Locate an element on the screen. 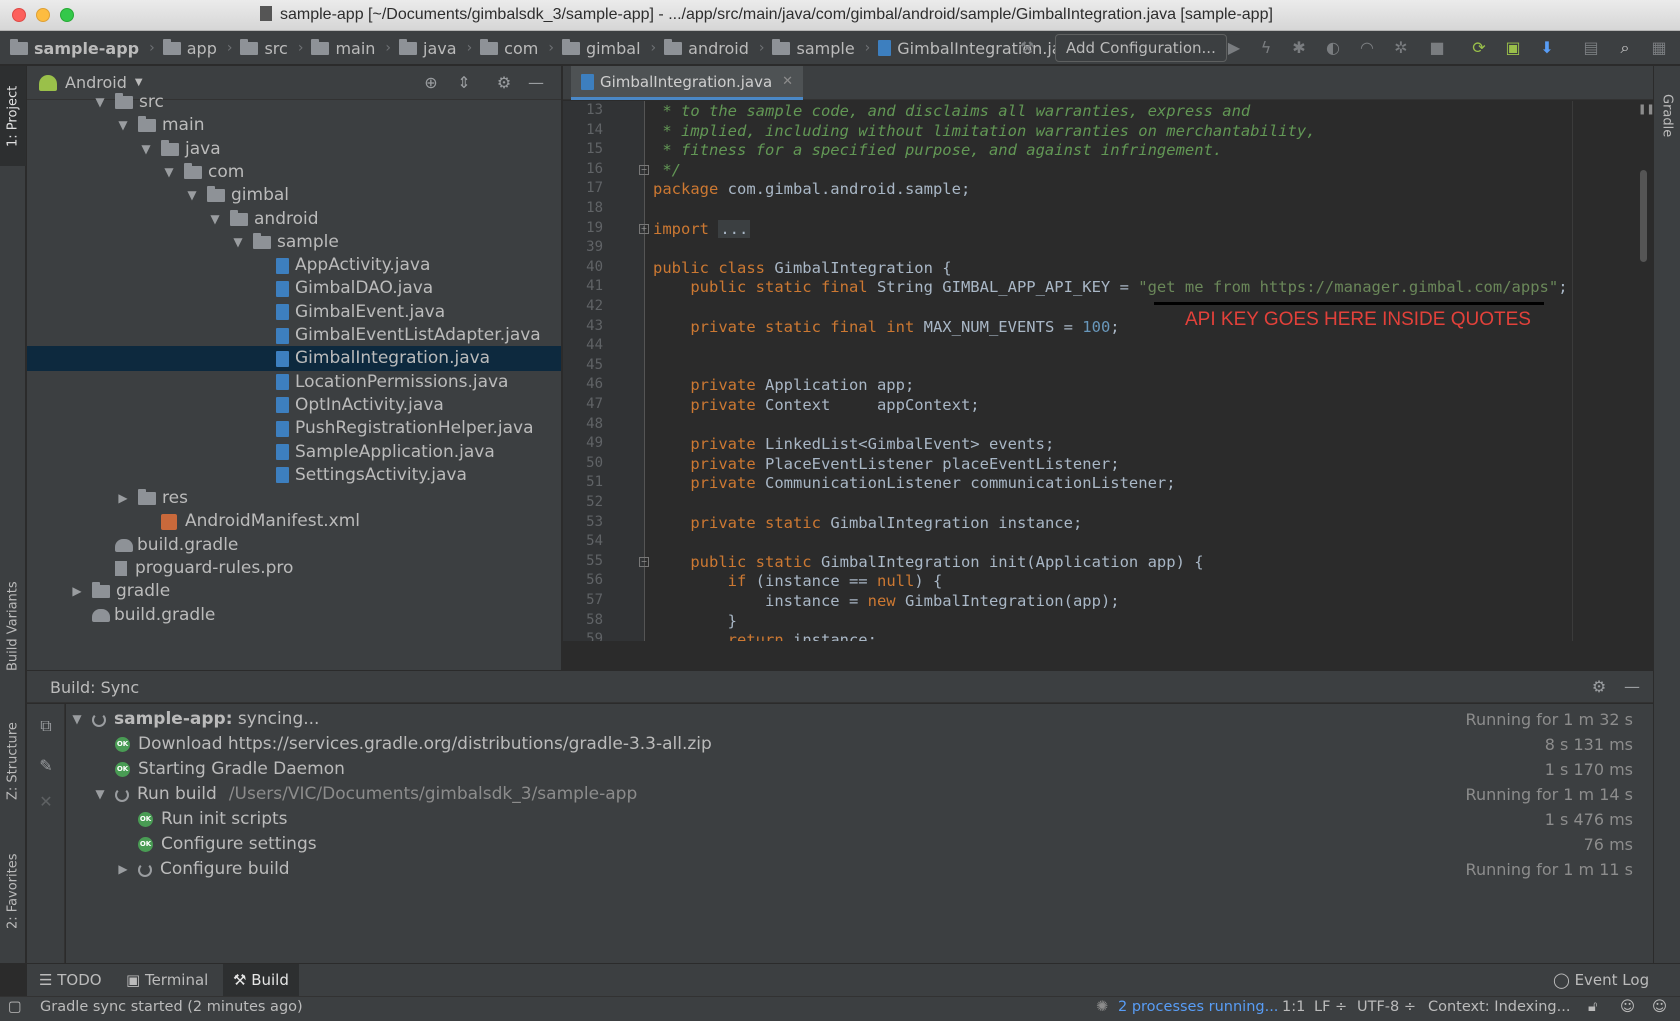 This screenshot has width=1680, height=1021. breadcrumb-item: src is located at coordinates (264, 48).